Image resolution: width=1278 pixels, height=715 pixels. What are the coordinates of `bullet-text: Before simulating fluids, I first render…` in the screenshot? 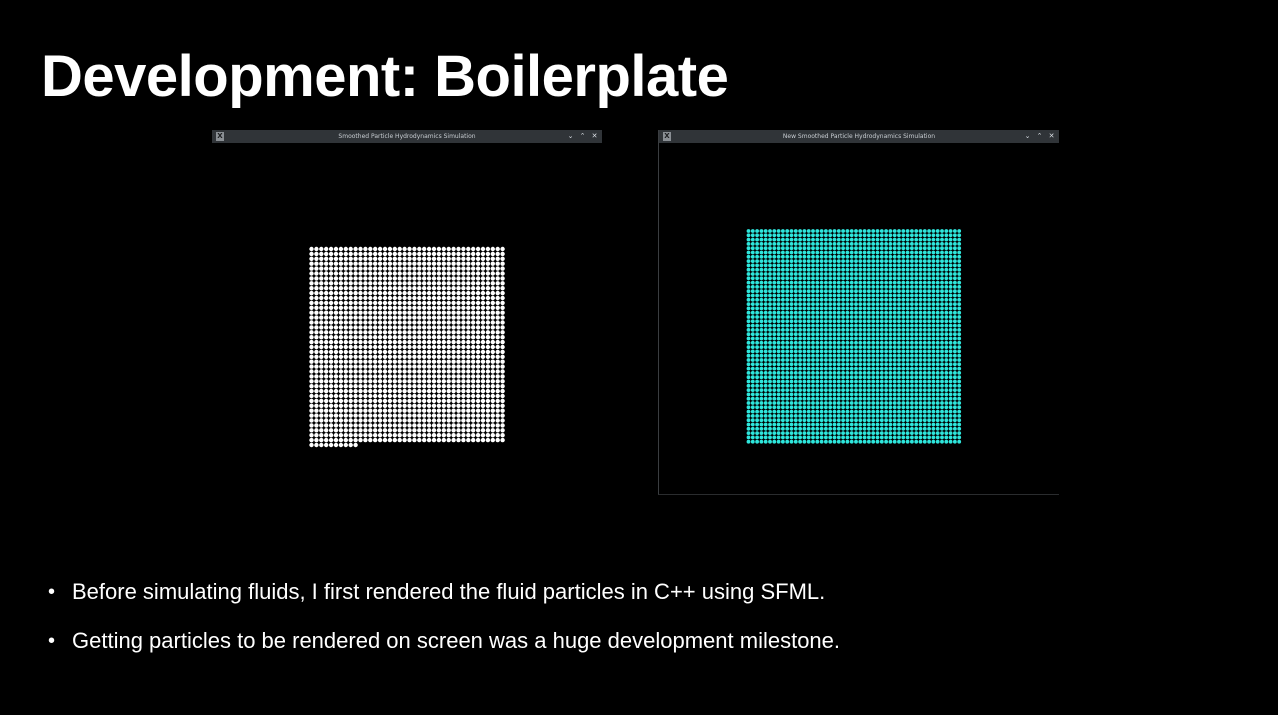 It's located at (449, 591).